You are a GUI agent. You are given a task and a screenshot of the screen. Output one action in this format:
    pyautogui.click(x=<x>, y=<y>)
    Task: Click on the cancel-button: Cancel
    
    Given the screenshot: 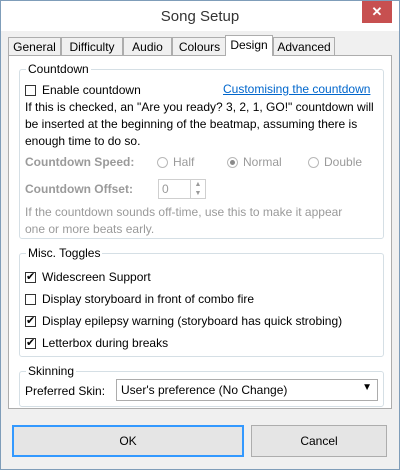 What is the action you would take?
    pyautogui.click(x=319, y=441)
    